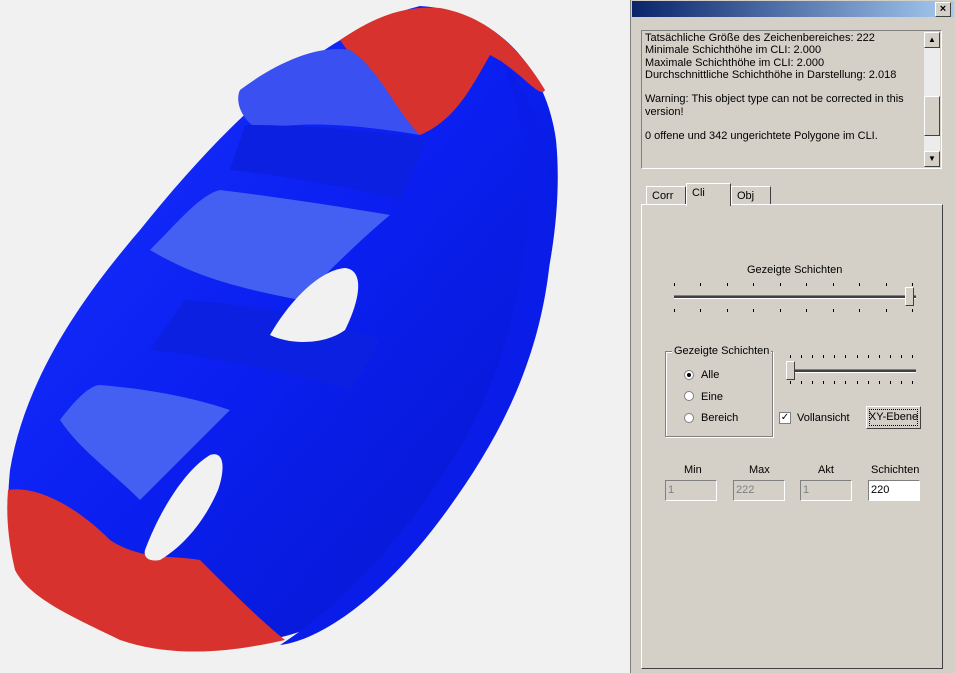 Image resolution: width=955 pixels, height=673 pixels. Describe the element at coordinates (795, 297) in the screenshot. I see `layers-slider-track` at that location.